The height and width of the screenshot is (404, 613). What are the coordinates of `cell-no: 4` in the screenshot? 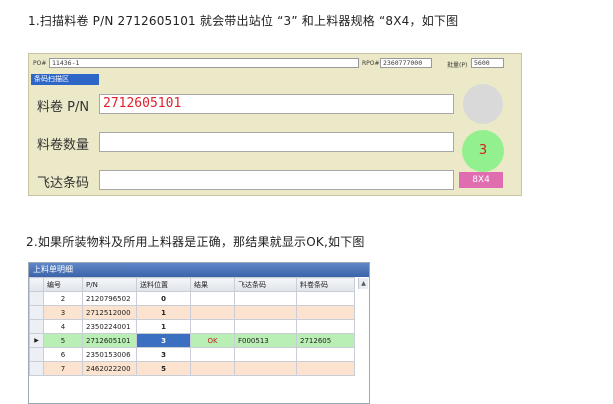 It's located at (63, 326).